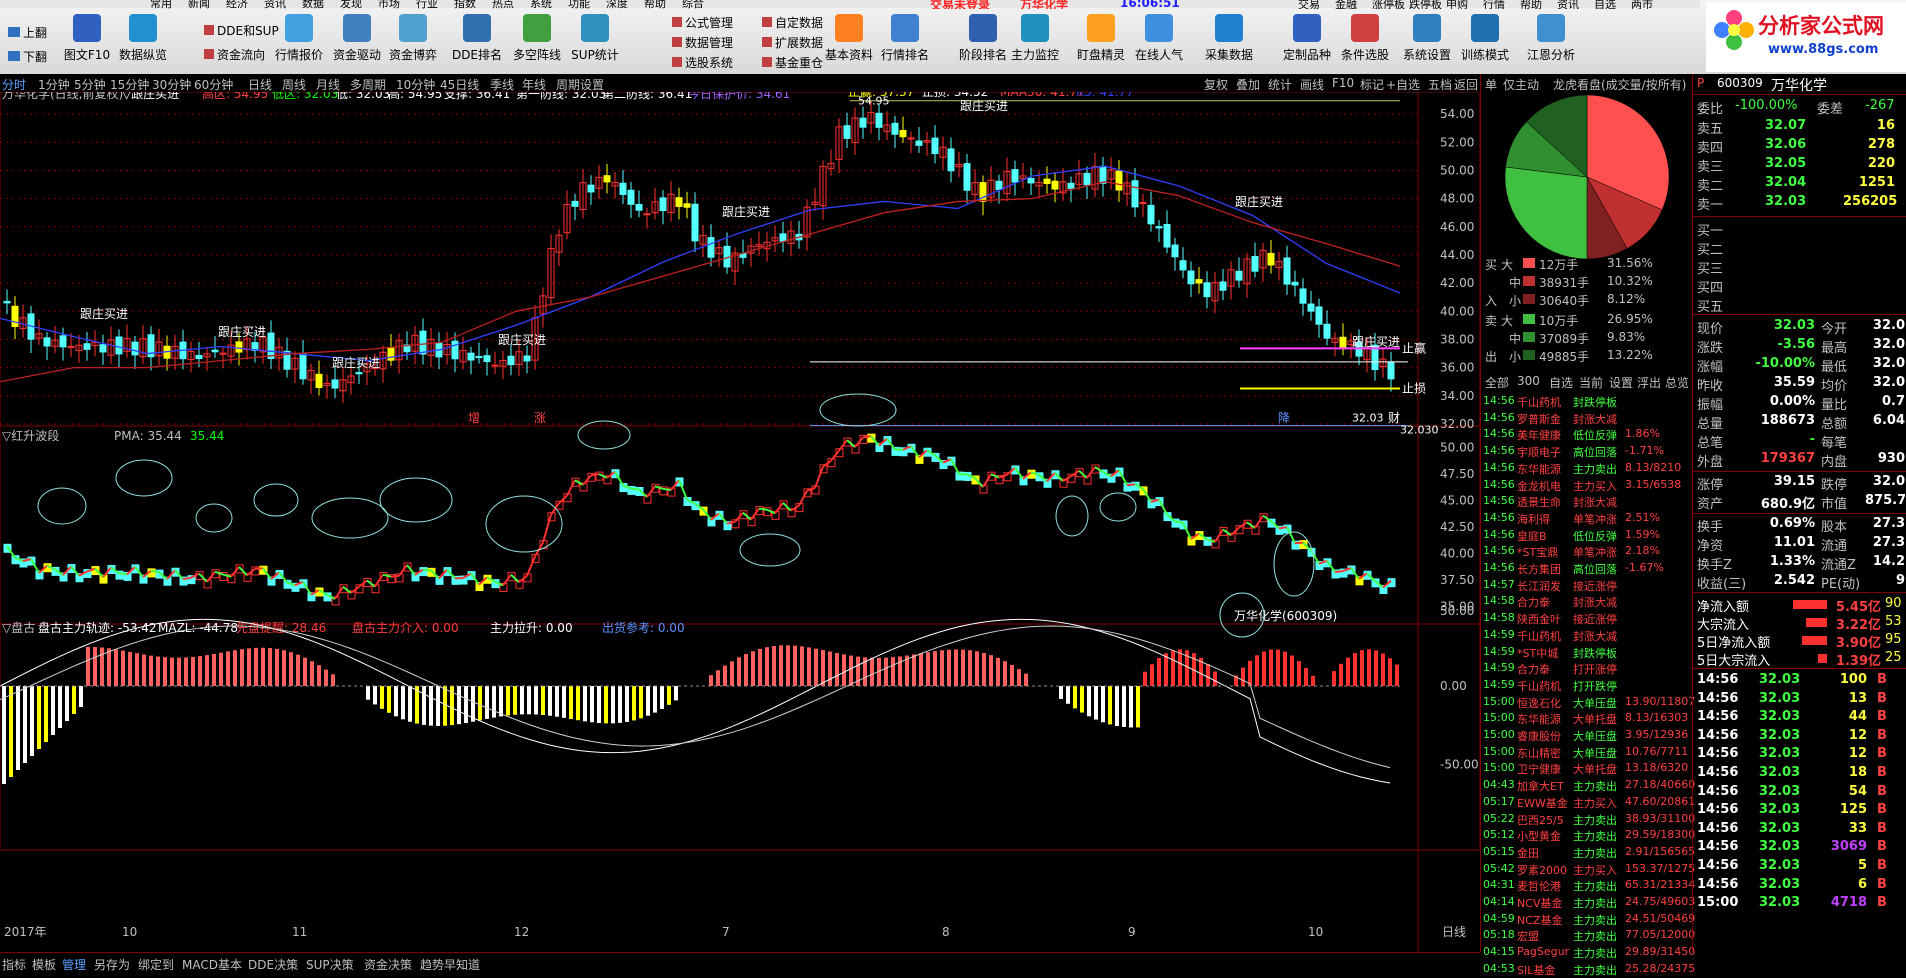  Describe the element at coordinates (541, 5) in the screenshot. I see `menu-item: 系统` at that location.